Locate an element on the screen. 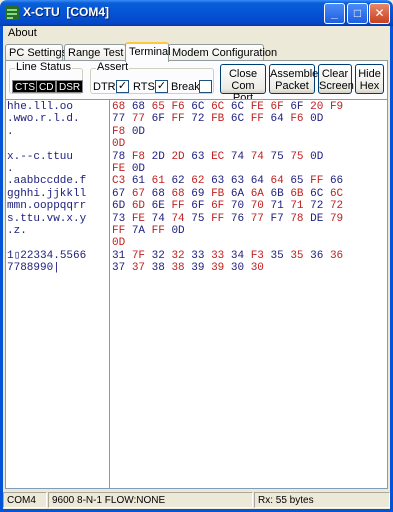  checkmark-icon: ✓ is located at coordinates (122, 86).